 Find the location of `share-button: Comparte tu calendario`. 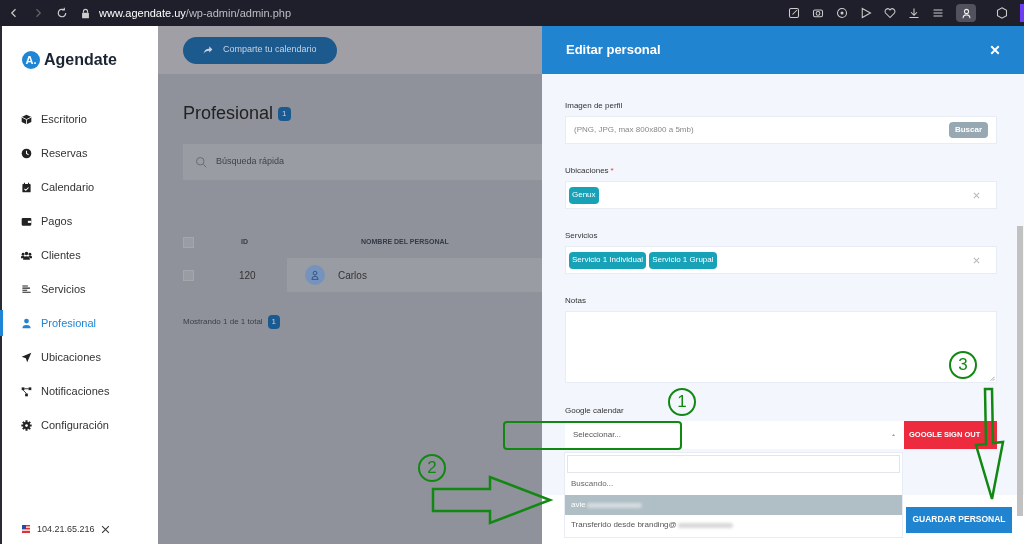

share-button: Comparte tu calendario is located at coordinates (260, 50).